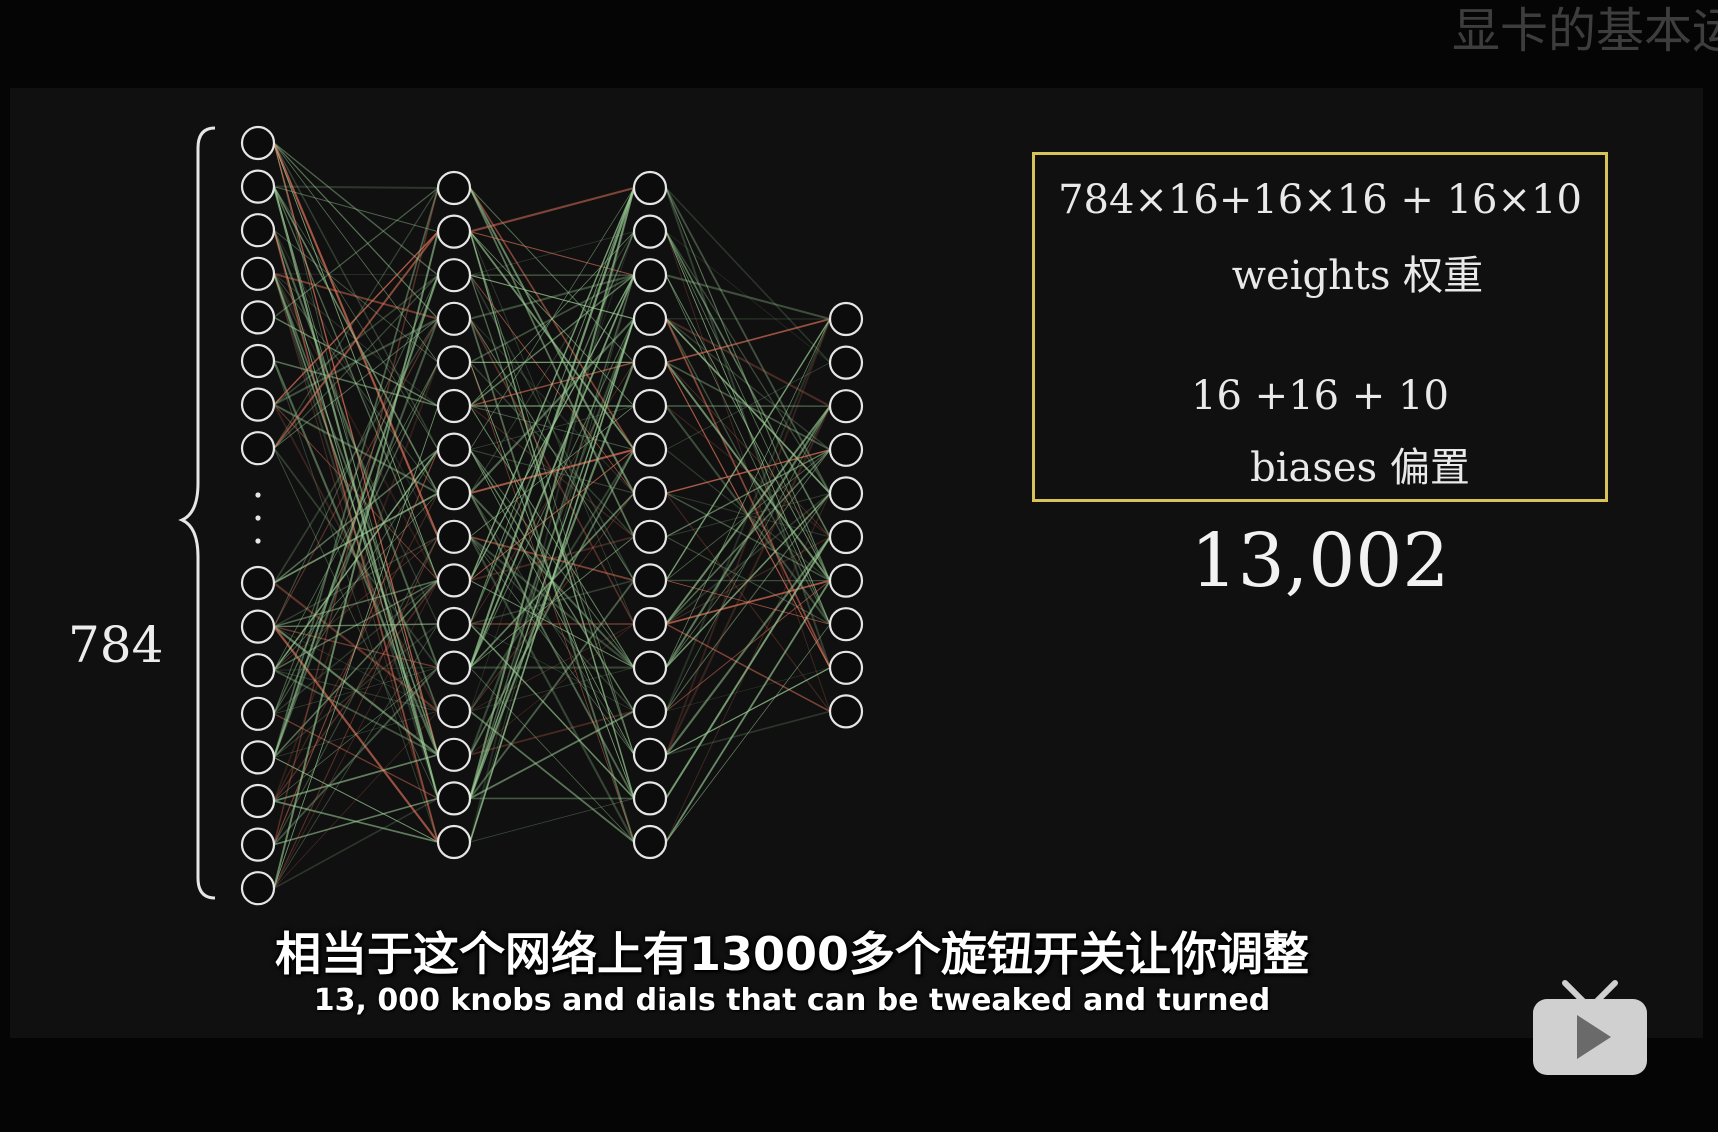 The height and width of the screenshot is (1132, 1718). What do you see at coordinates (1320, 200) in the screenshot?
I see `weights-expression: 784×16+16×16 + 16×10` at bounding box center [1320, 200].